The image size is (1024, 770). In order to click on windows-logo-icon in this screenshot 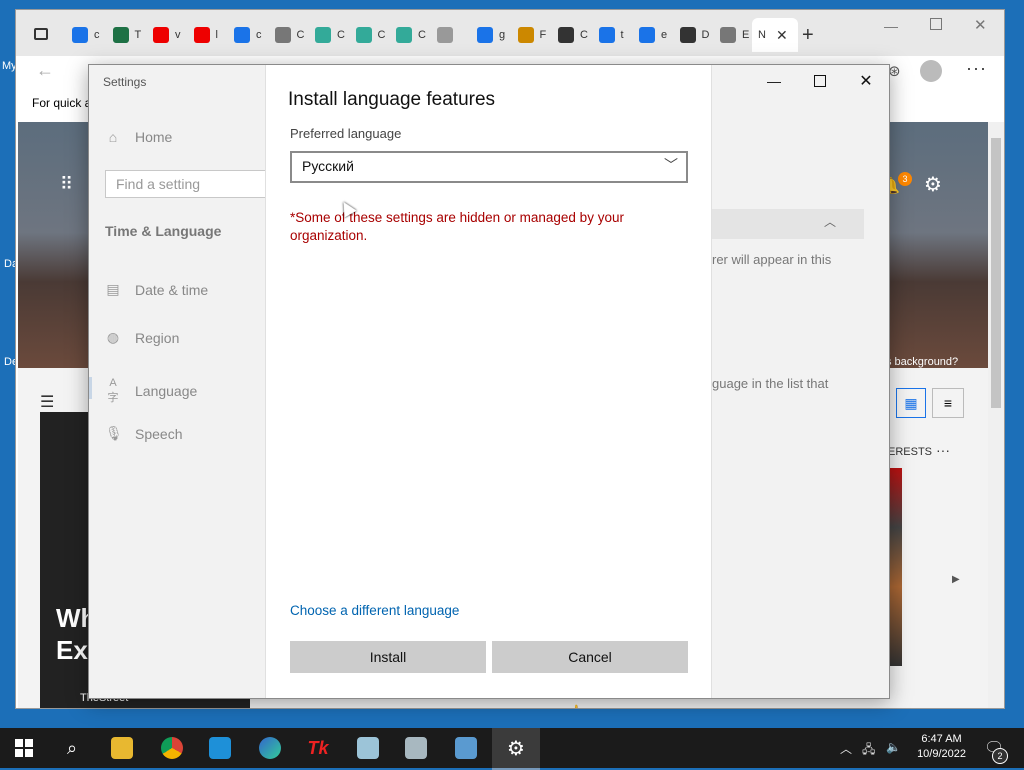, I will do `click(24, 748)`.